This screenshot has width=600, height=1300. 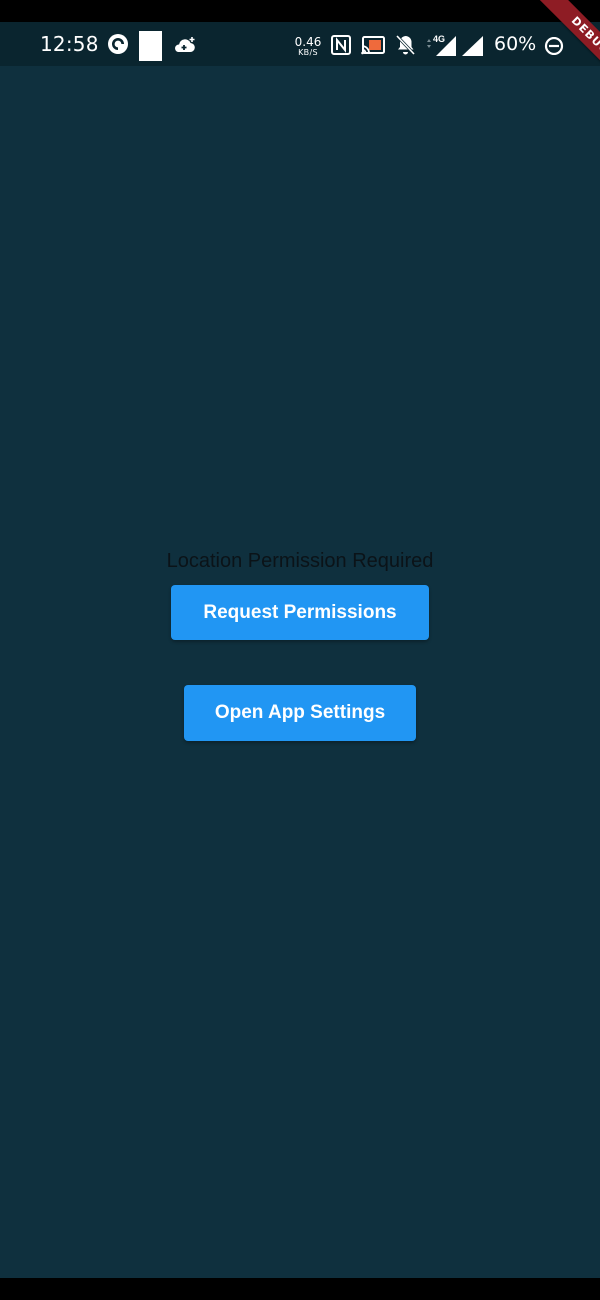 What do you see at coordinates (150, 46) in the screenshot?
I see `notification-square-icon` at bounding box center [150, 46].